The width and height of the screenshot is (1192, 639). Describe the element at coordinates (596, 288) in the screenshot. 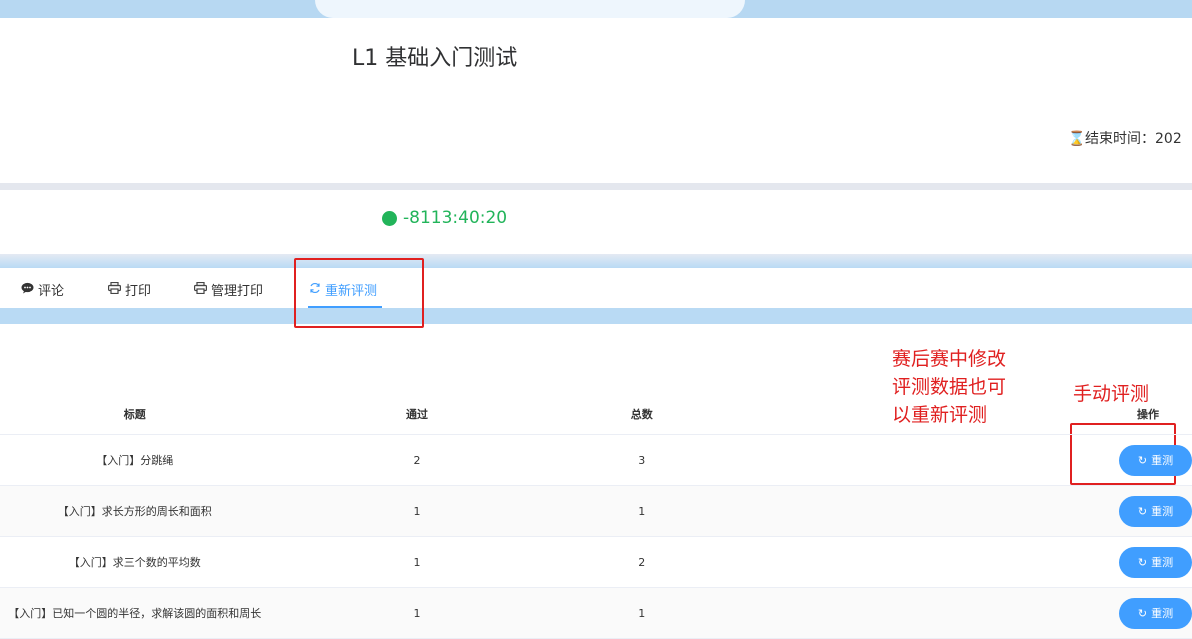

I see `tab-bar: 评论 打印 管理打印 重新评测` at that location.